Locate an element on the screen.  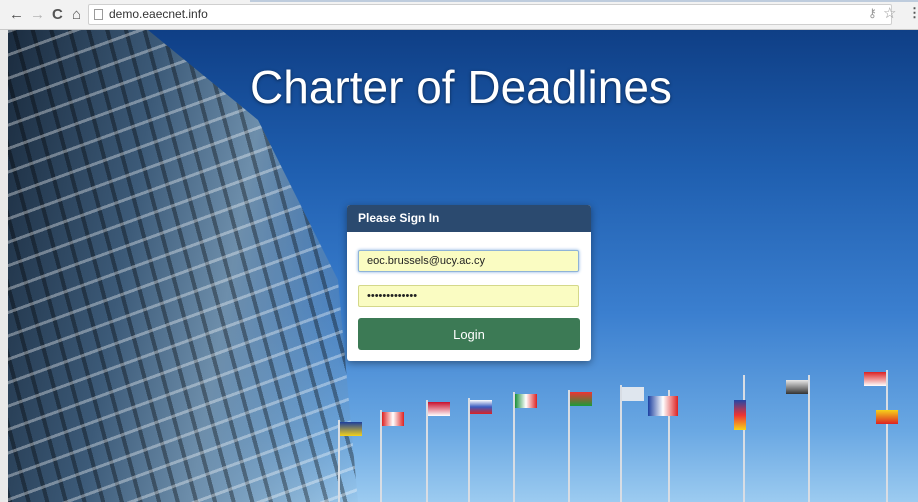
home-icon: ⌂ is located at coordinates (76, 15).